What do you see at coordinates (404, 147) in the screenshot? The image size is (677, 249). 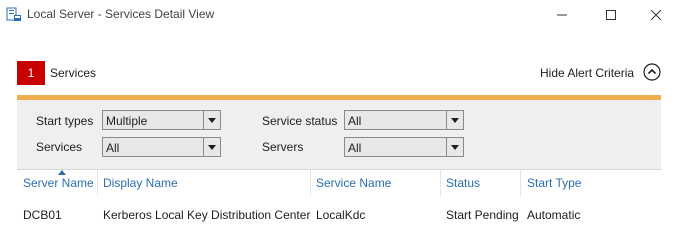 I see `servers-dropdown: All` at bounding box center [404, 147].